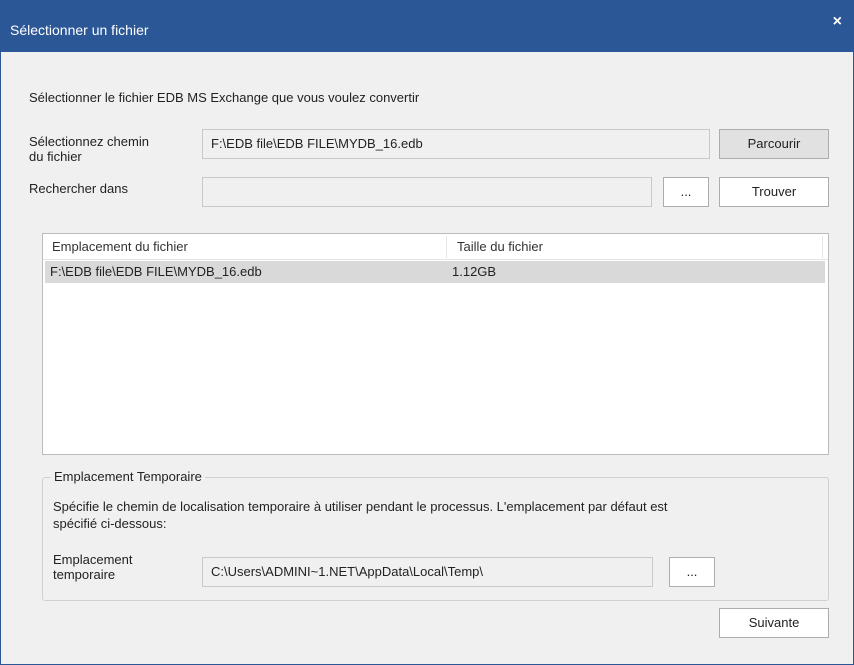 Image resolution: width=854 pixels, height=665 pixels. I want to click on temp-group-title: Emplacement Temporaire, so click(128, 477).